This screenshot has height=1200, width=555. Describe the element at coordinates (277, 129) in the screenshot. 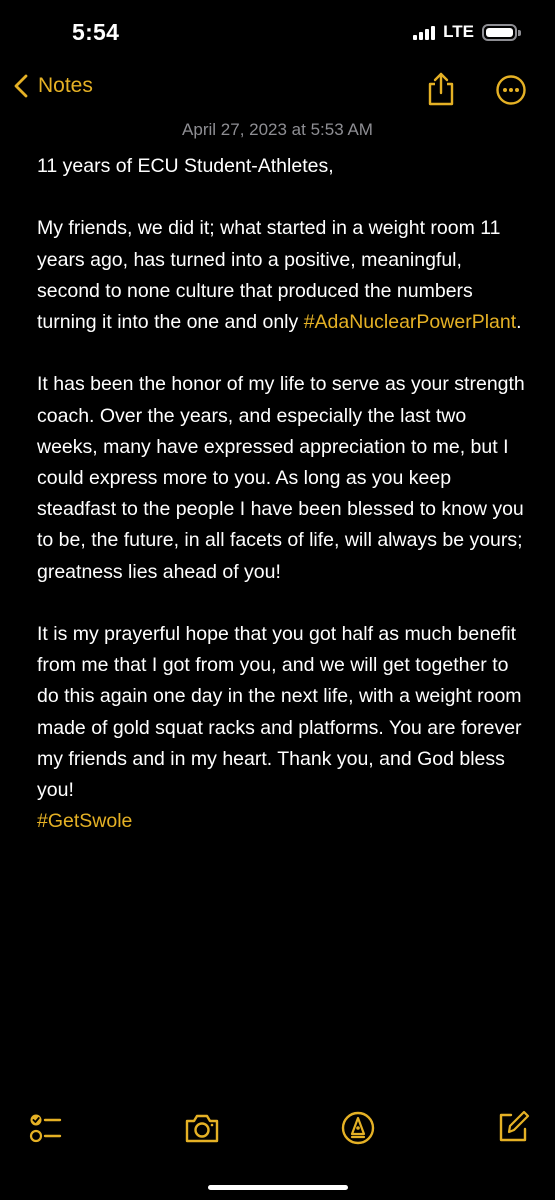

I see `note-date: April 27, 2023 at 5:53 AM` at that location.